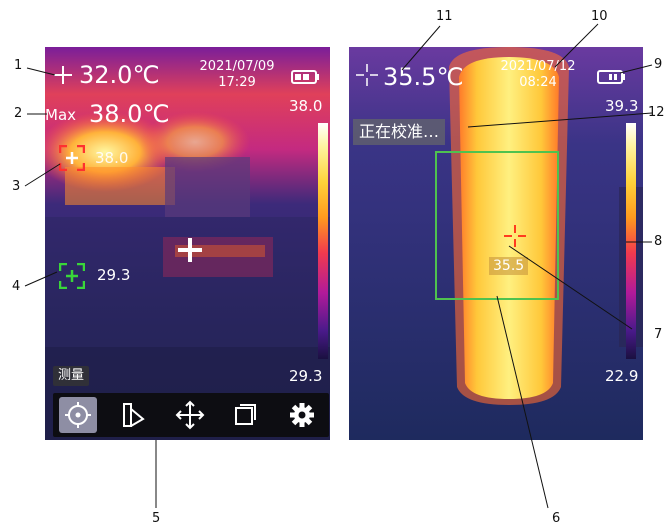 The image size is (669, 528). What do you see at coordinates (658, 64) in the screenshot?
I see `callout-9: 9` at bounding box center [658, 64].